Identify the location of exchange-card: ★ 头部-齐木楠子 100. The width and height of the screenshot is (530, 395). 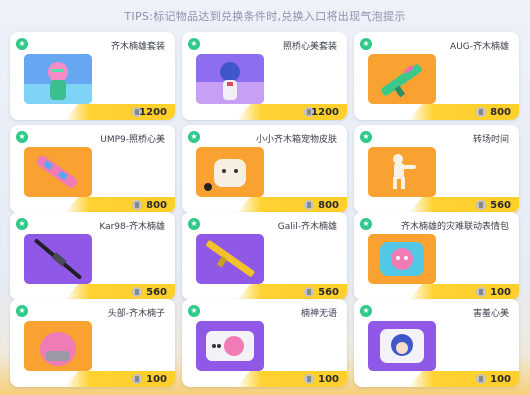
(92, 343).